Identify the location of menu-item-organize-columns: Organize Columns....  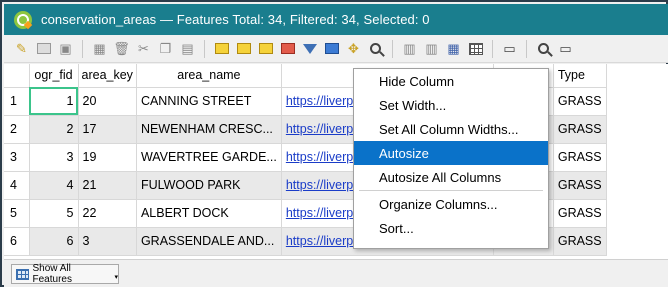
(451, 204).